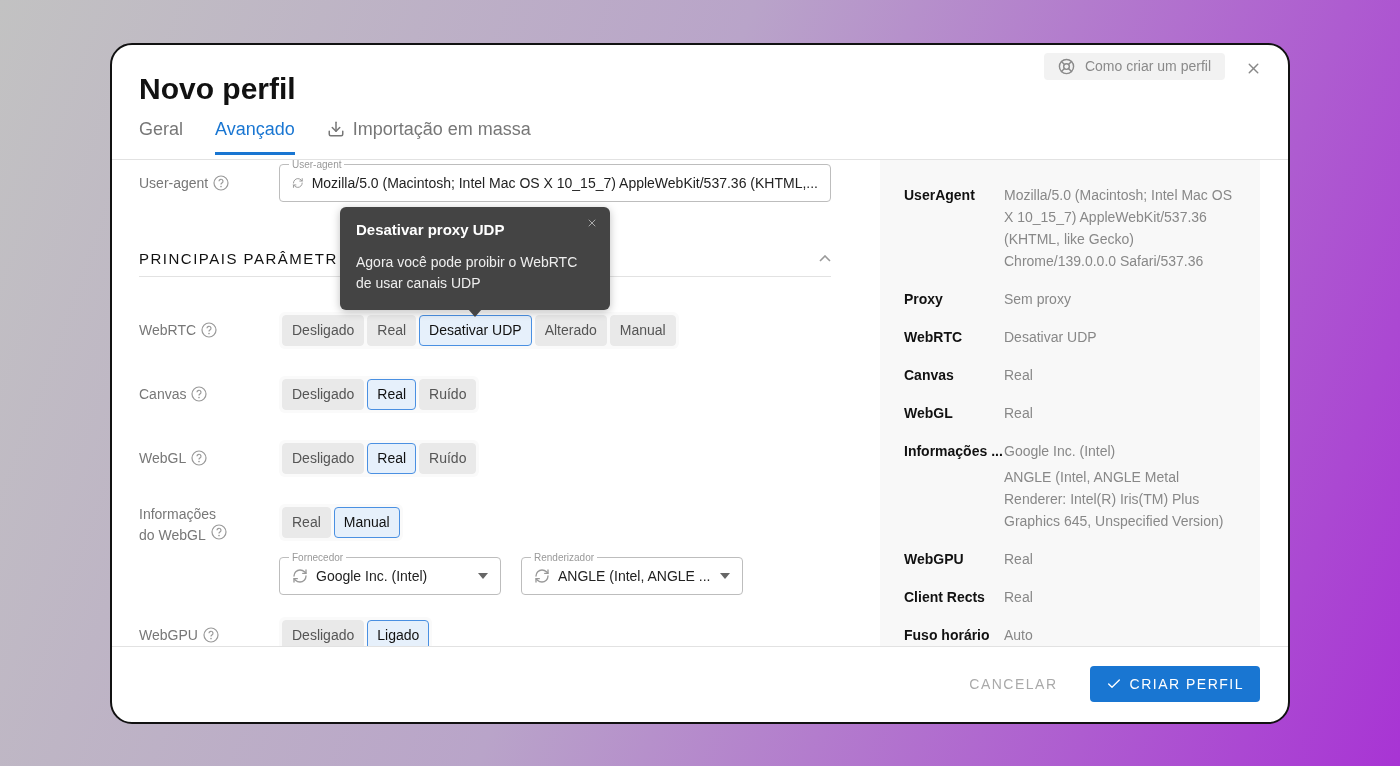 The image size is (1400, 766). What do you see at coordinates (929, 413) in the screenshot?
I see `summary-label: WebGL` at bounding box center [929, 413].